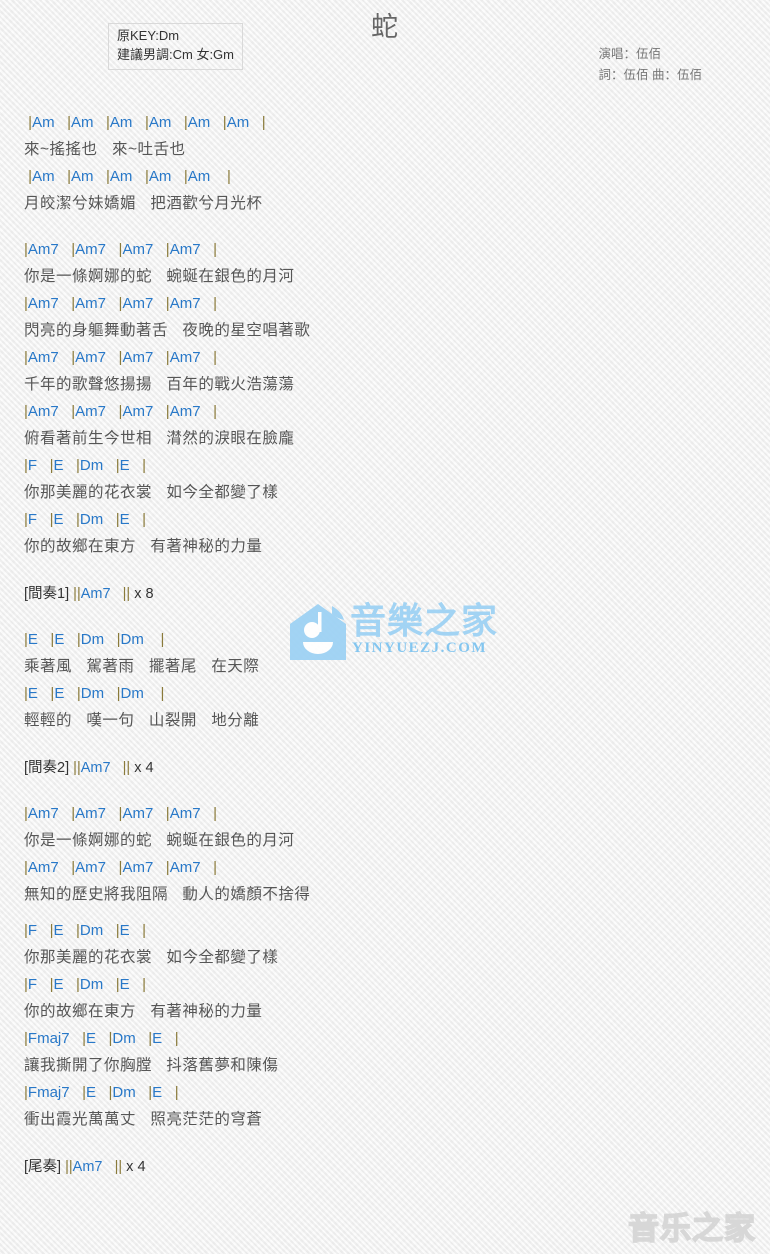 This screenshot has height=1254, width=770. What do you see at coordinates (138, 594) in the screenshot?
I see `section-repeat: || x 8` at bounding box center [138, 594].